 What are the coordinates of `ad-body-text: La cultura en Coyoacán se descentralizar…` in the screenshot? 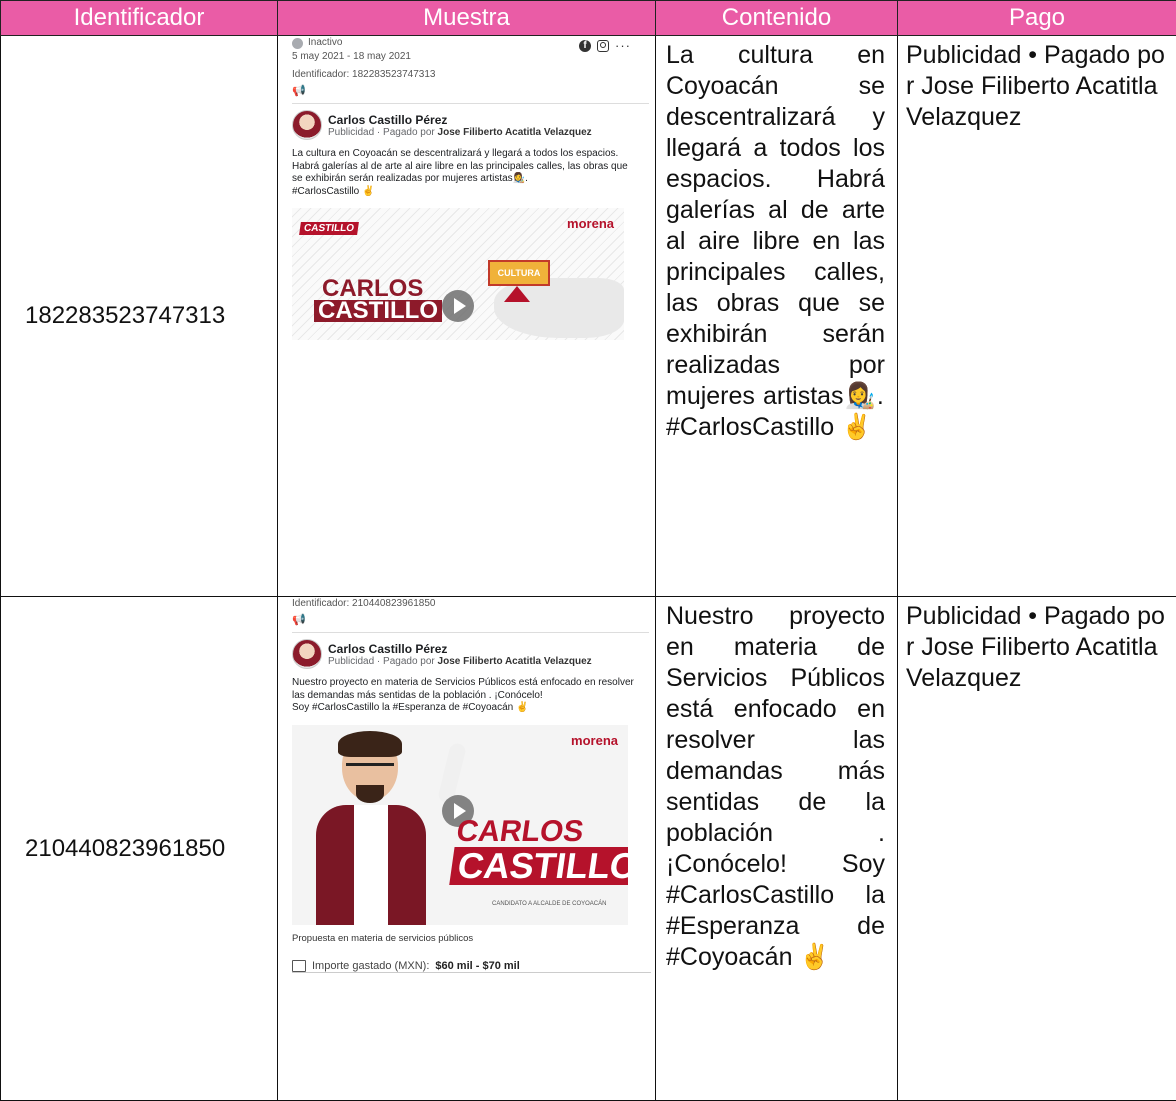 It's located at (466, 173).